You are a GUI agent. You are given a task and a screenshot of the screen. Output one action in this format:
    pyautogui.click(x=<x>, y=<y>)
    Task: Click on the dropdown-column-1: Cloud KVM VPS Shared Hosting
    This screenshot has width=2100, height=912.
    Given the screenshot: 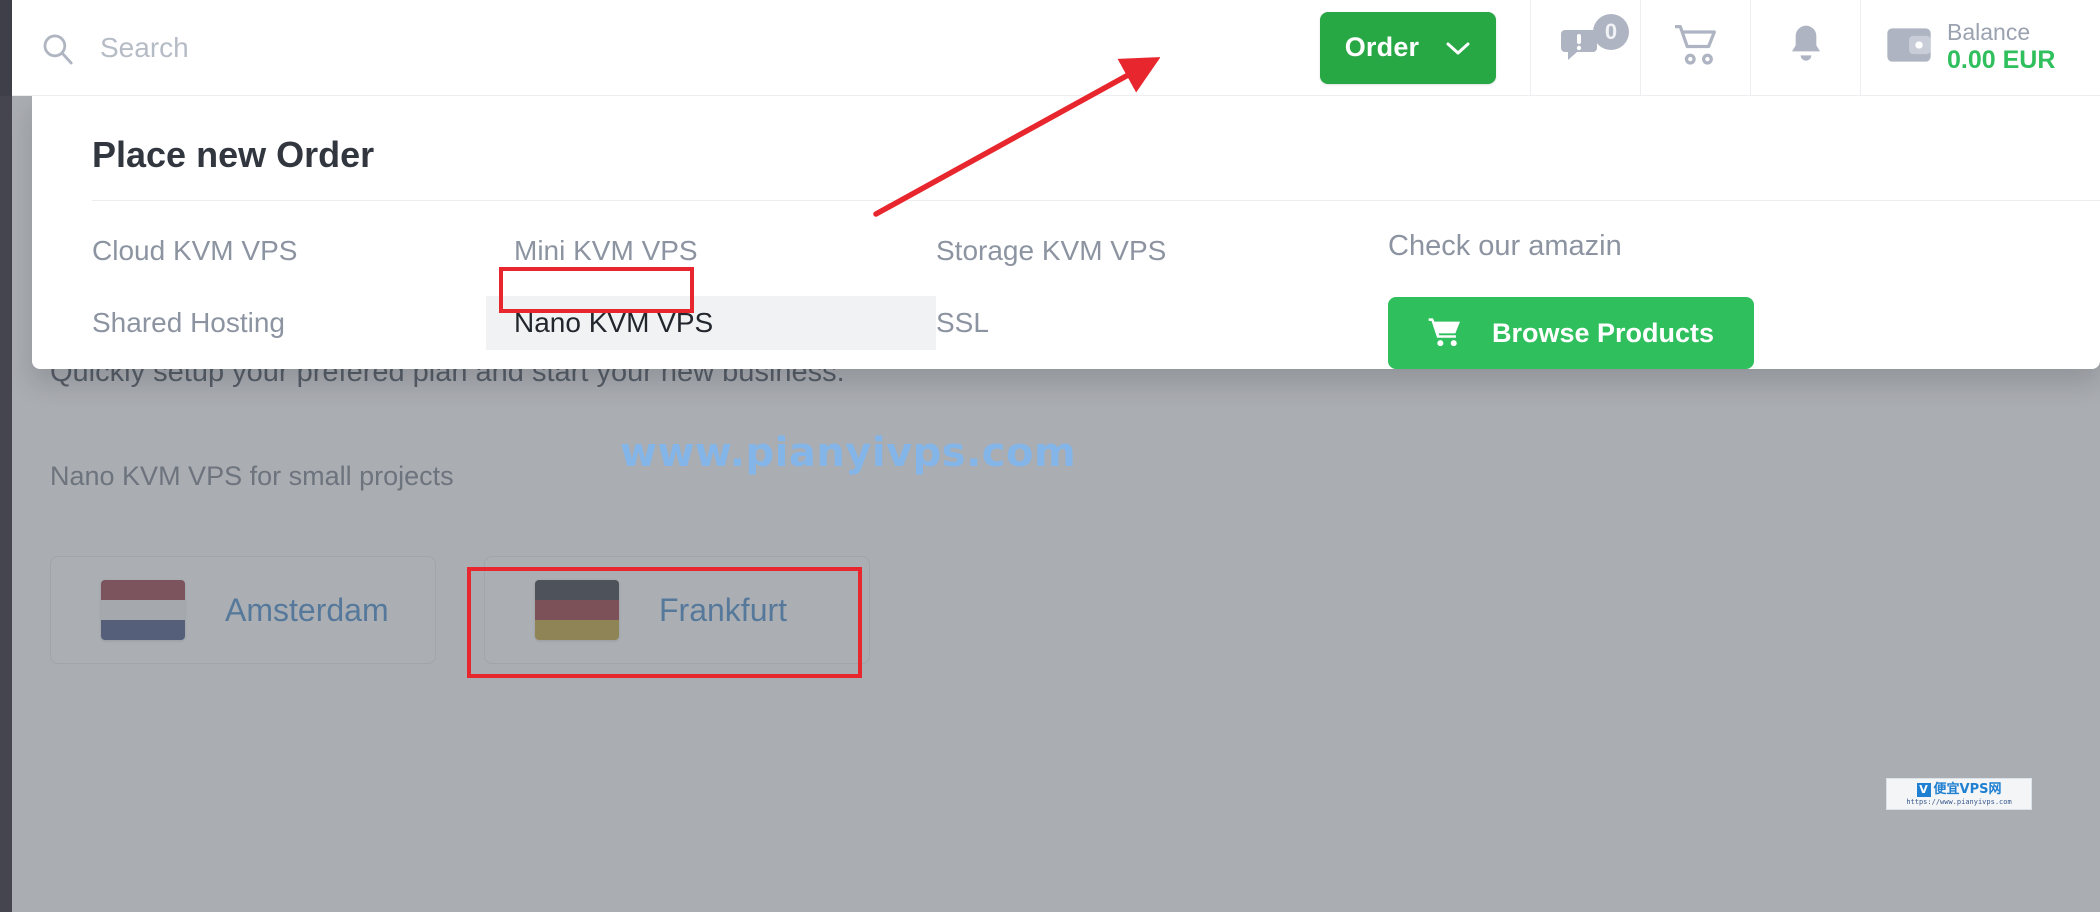 What is the action you would take?
    pyautogui.click(x=303, y=296)
    